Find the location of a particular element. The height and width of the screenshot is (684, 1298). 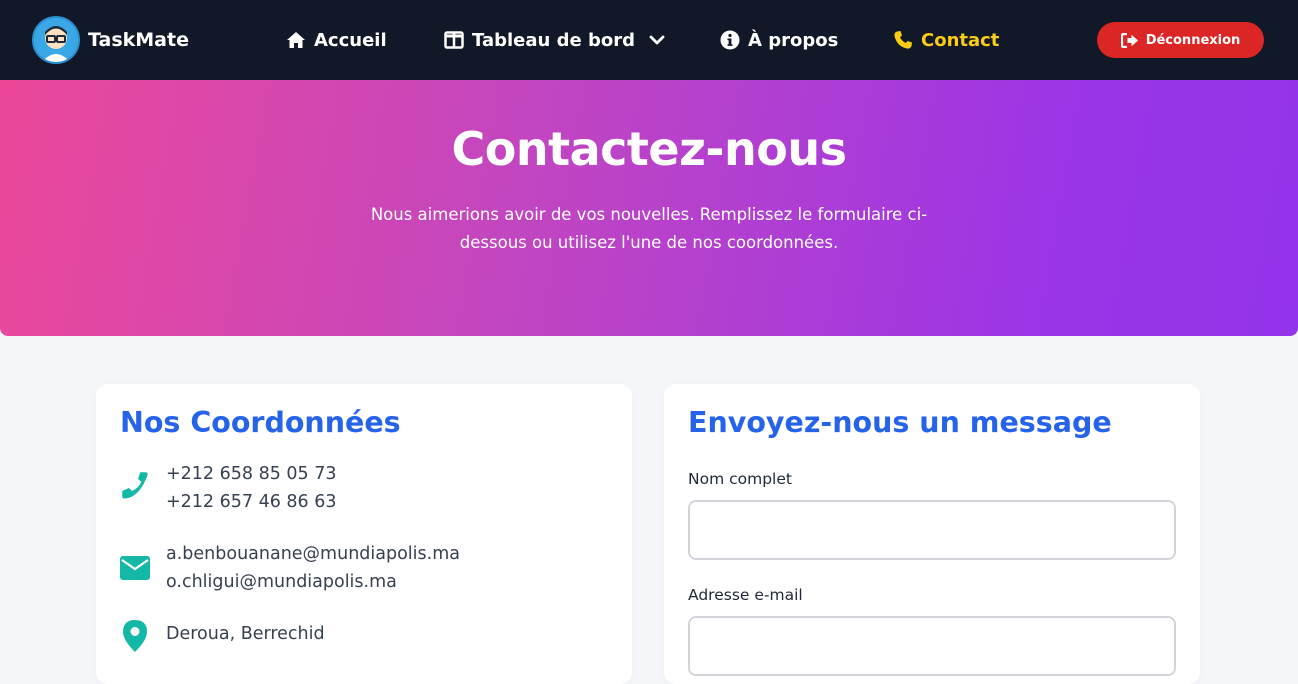

location-row: Deroua, Berrechid is located at coordinates (222, 636).